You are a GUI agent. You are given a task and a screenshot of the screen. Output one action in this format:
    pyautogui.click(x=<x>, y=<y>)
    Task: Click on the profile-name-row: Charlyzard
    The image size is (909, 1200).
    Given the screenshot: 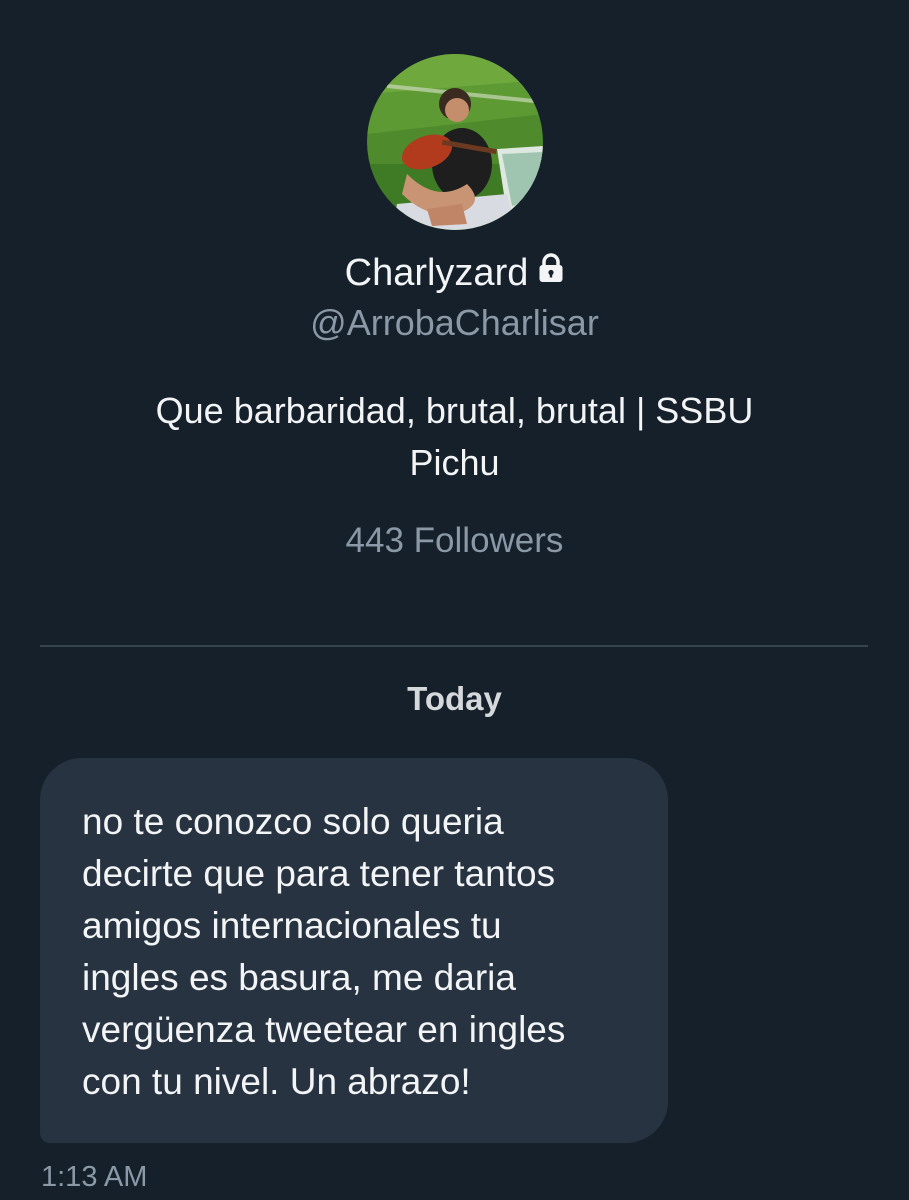 What is the action you would take?
    pyautogui.click(x=454, y=272)
    